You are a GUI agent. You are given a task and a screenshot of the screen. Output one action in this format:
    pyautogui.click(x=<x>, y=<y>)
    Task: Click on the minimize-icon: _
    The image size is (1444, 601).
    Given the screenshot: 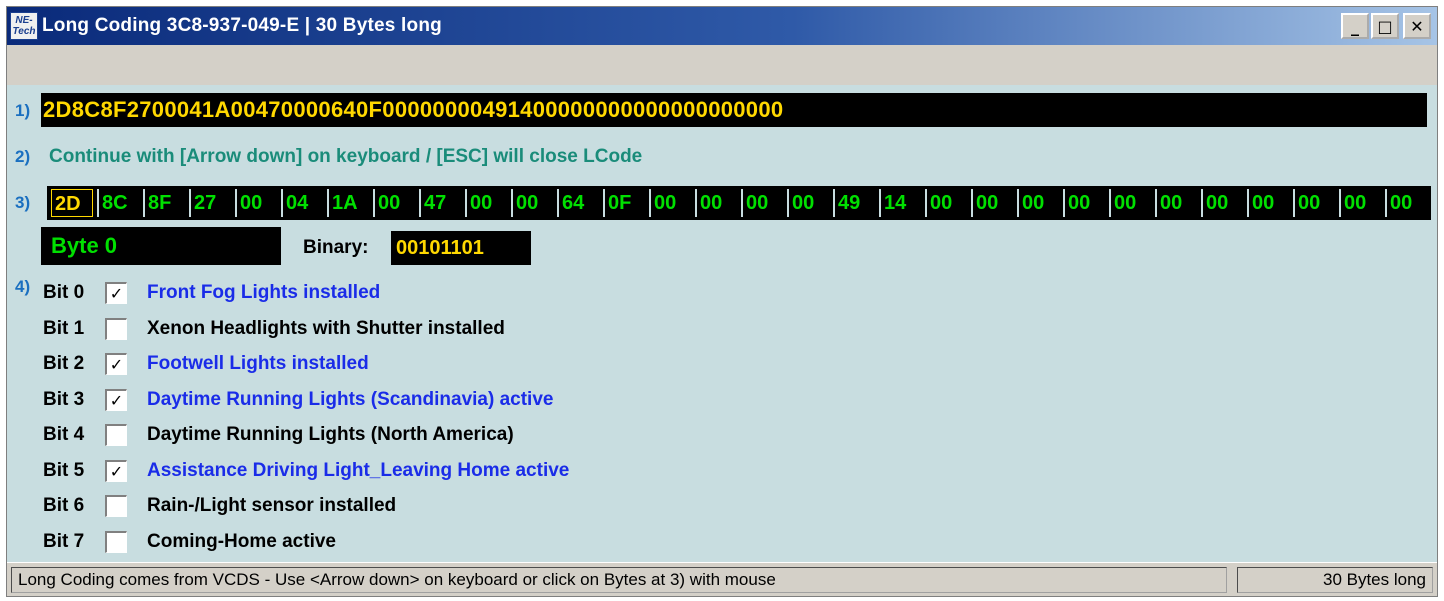 What is the action you would take?
    pyautogui.click(x=1355, y=26)
    